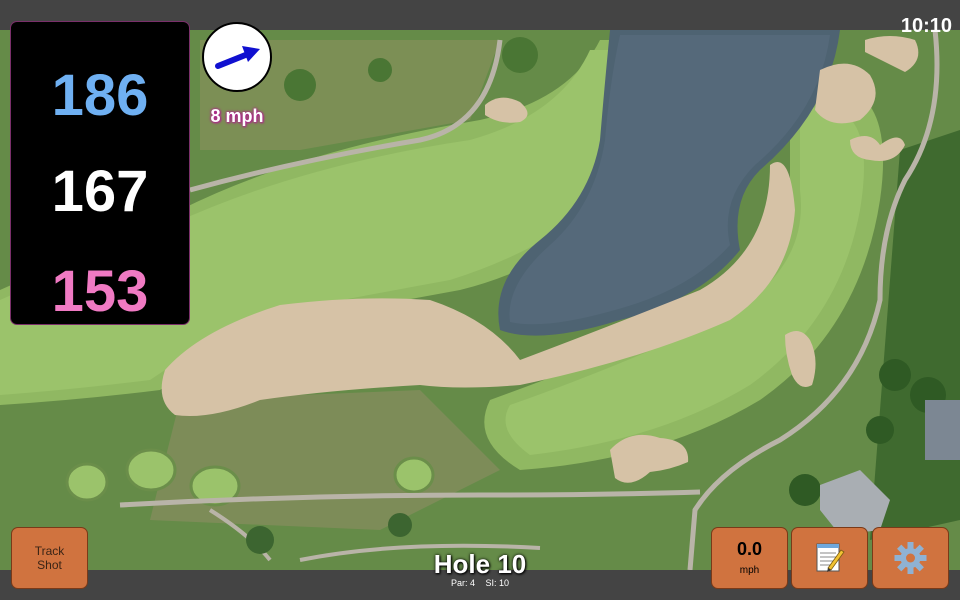 The width and height of the screenshot is (960, 600). I want to click on notes-button, so click(829, 558).